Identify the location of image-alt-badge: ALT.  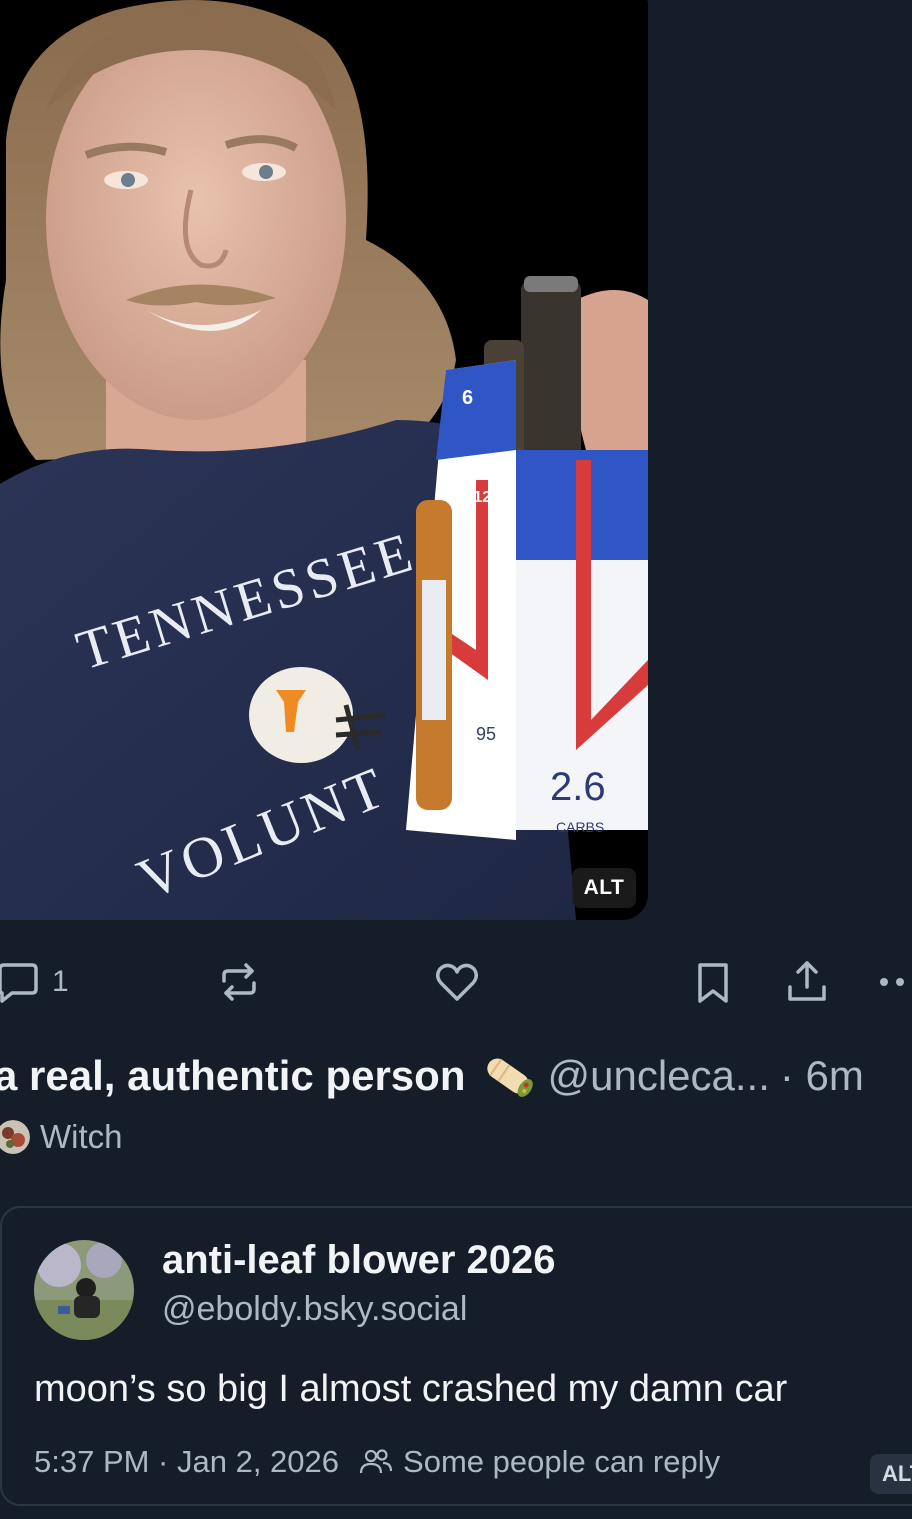
(604, 888).